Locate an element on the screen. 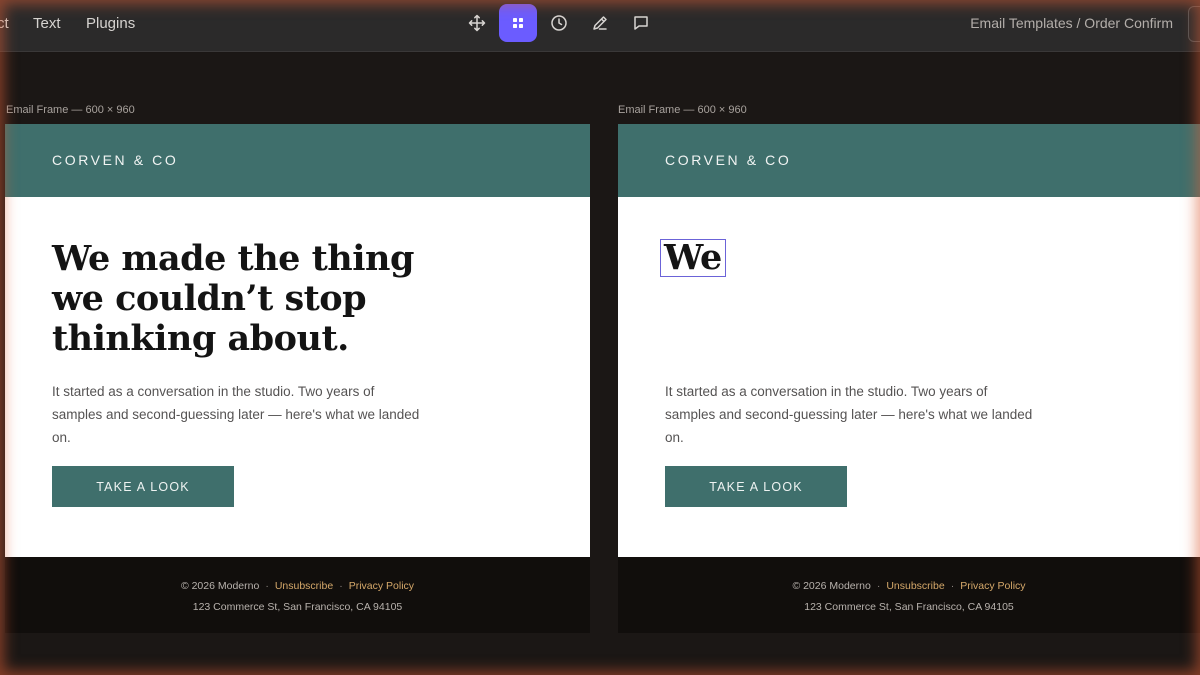 The height and width of the screenshot is (675, 1200). clock-icon is located at coordinates (559, 23).